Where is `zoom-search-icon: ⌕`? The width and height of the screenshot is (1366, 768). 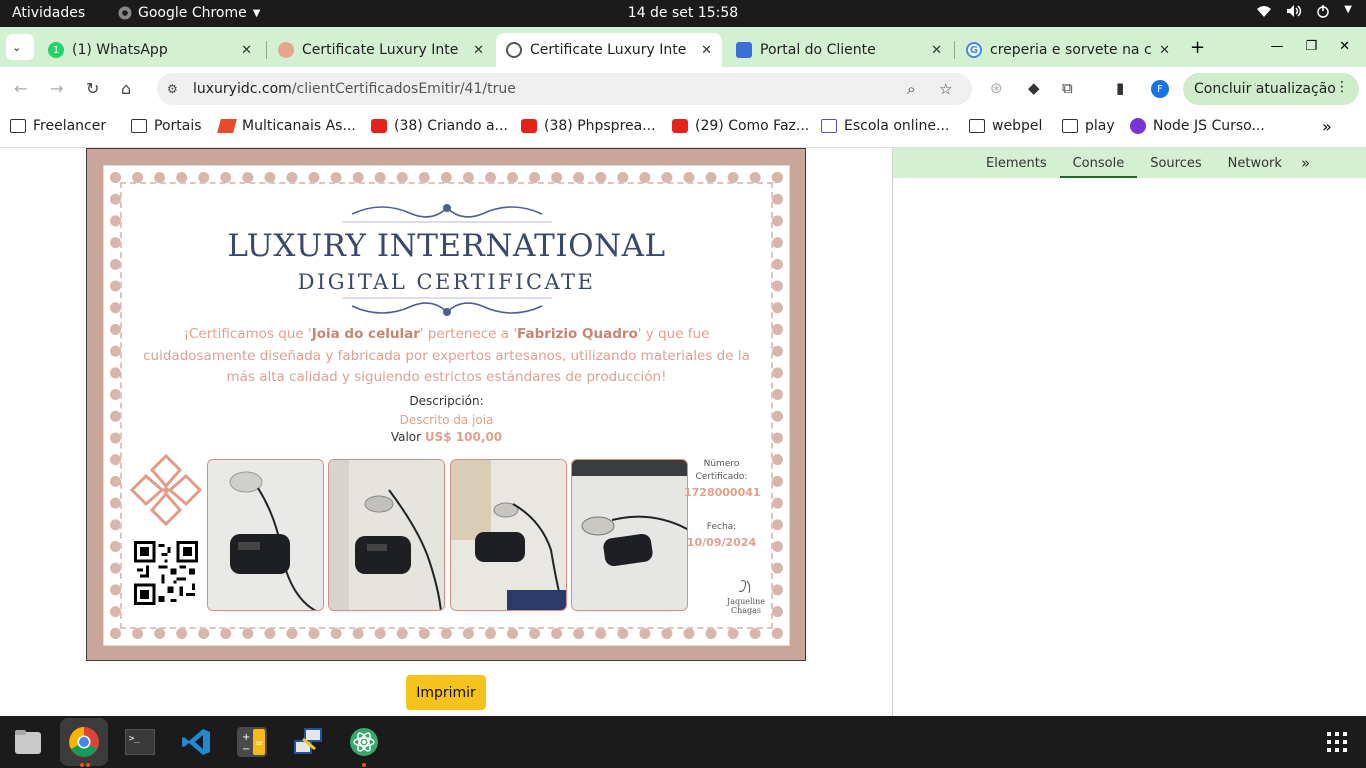 zoom-search-icon: ⌕ is located at coordinates (911, 89).